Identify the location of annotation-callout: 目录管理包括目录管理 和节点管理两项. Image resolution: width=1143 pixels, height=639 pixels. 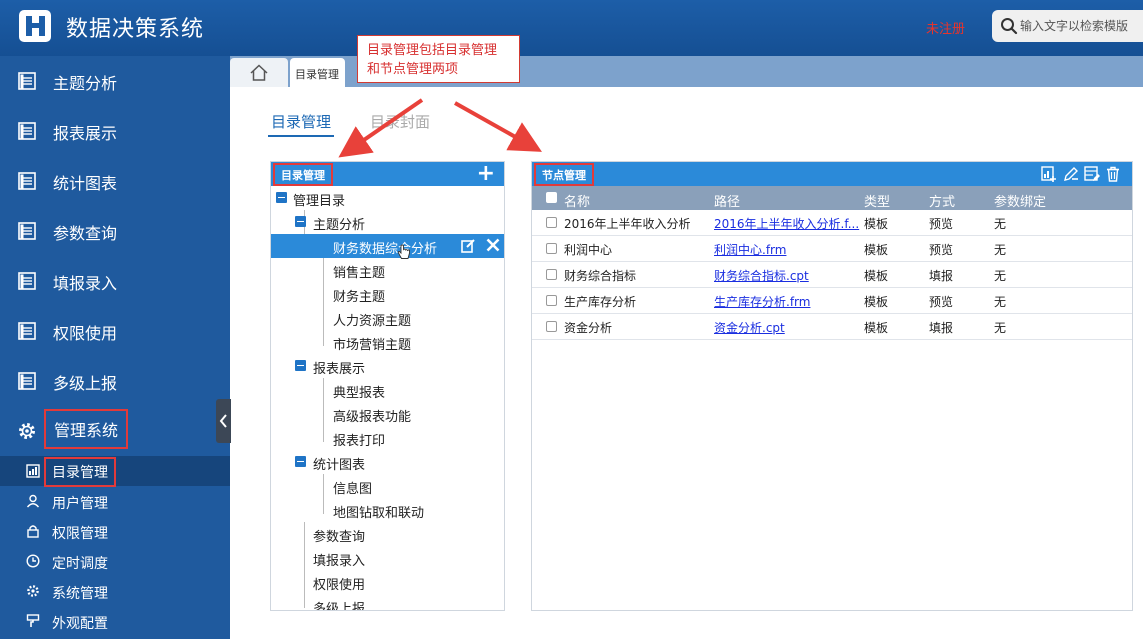
(438, 59).